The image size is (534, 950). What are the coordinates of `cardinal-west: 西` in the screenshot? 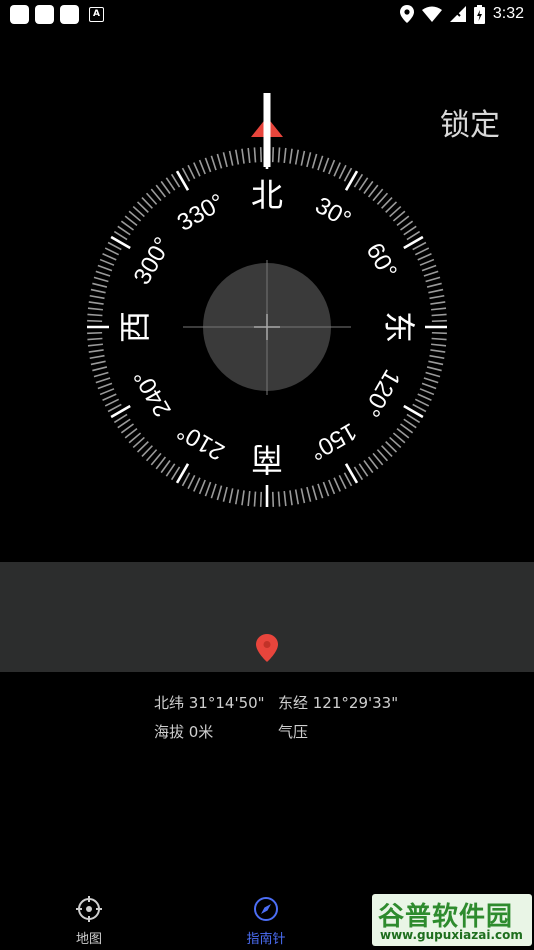 It's located at (135, 327).